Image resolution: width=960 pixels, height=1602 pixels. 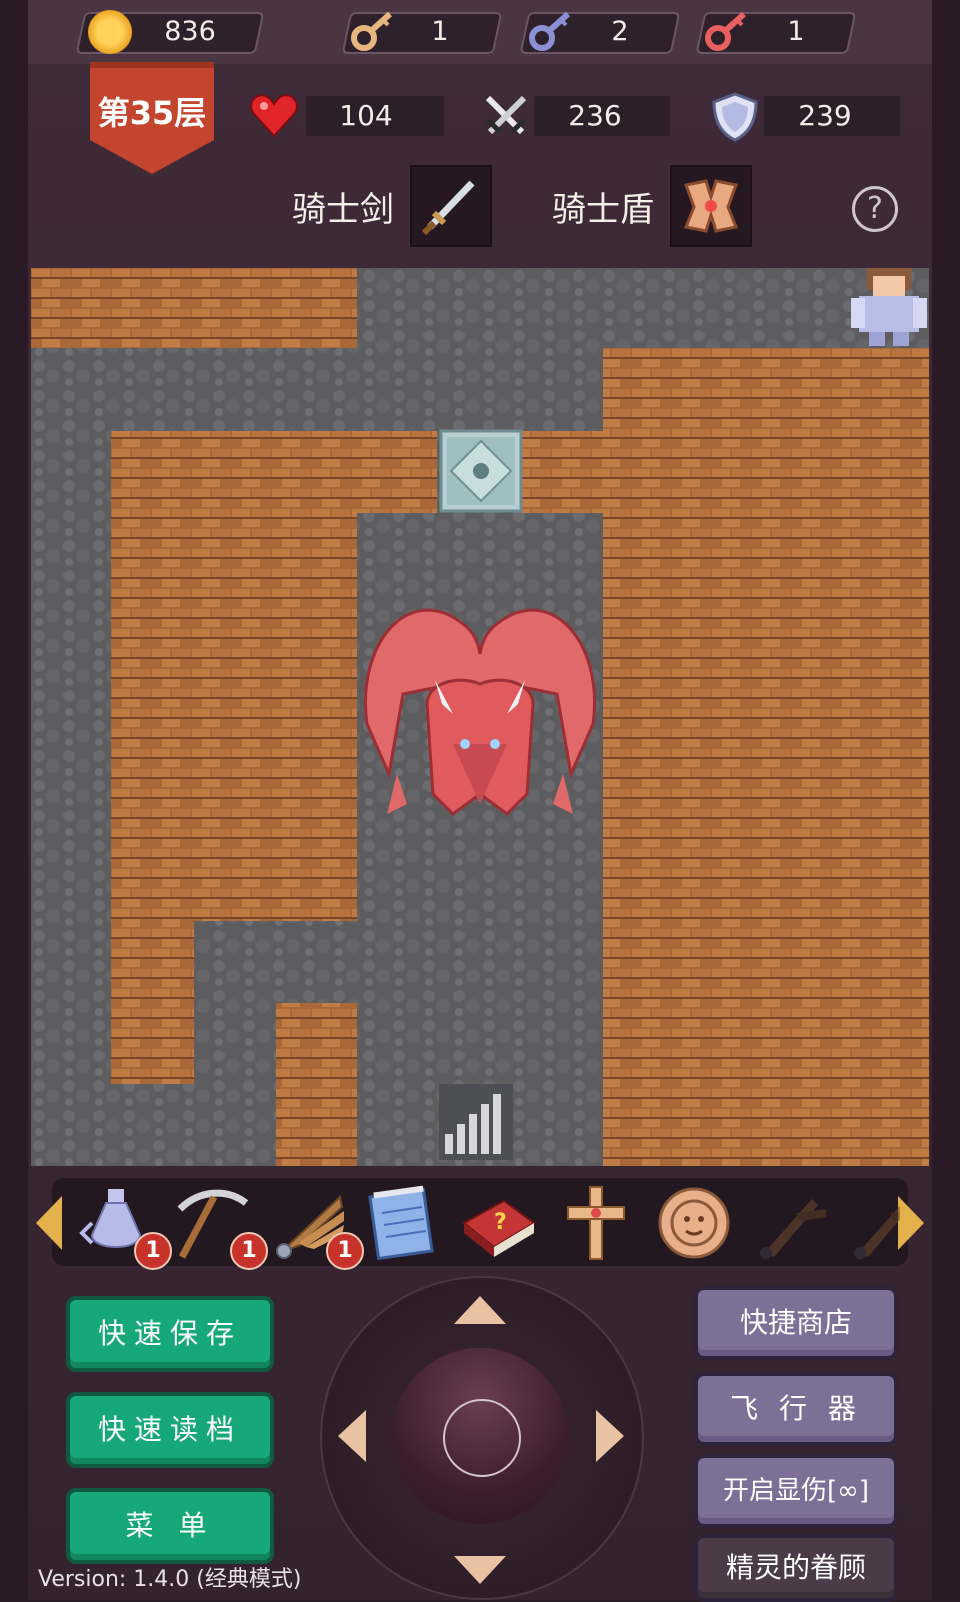 I want to click on scroll-left-icon, so click(x=50, y=1223).